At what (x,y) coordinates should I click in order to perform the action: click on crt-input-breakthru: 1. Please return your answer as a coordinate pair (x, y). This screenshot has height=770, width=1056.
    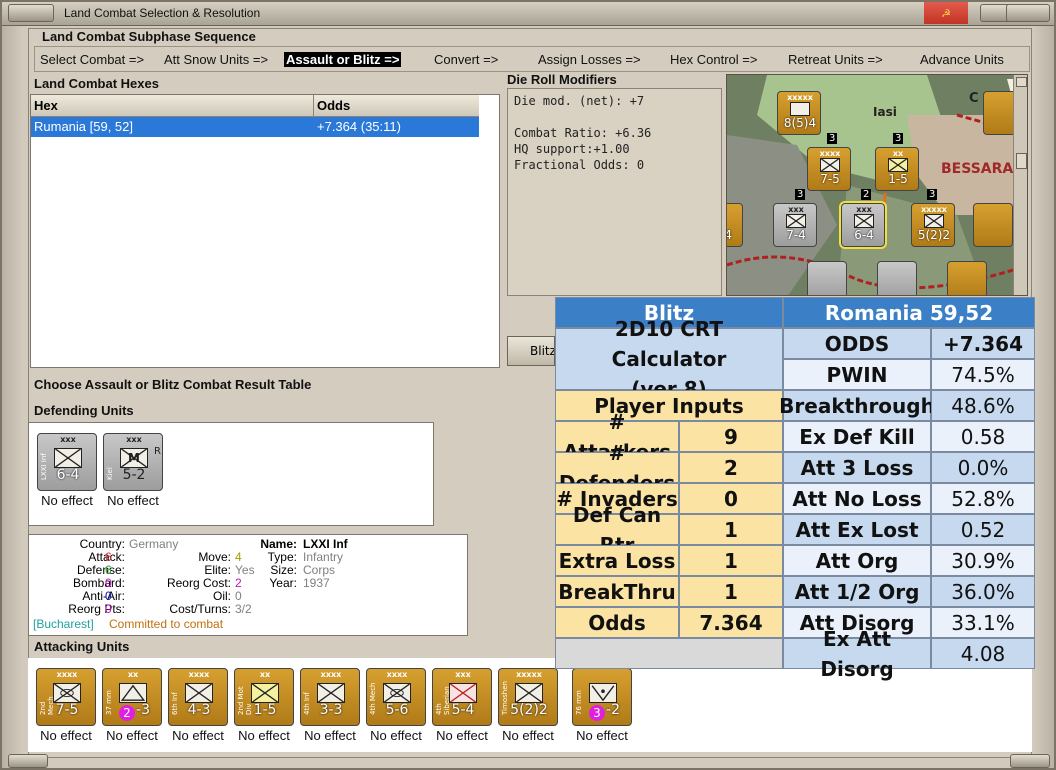
    Looking at the image, I should click on (731, 591).